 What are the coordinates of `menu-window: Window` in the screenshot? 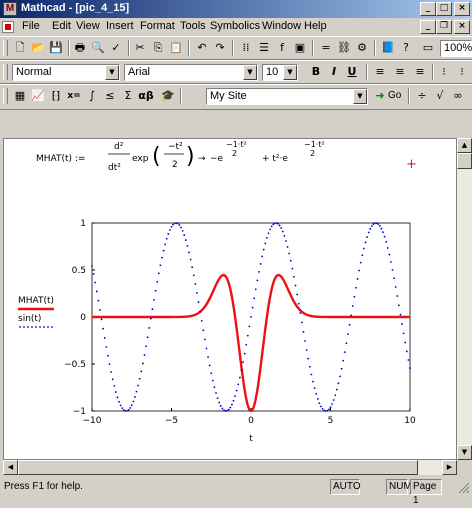 It's located at (281, 26).